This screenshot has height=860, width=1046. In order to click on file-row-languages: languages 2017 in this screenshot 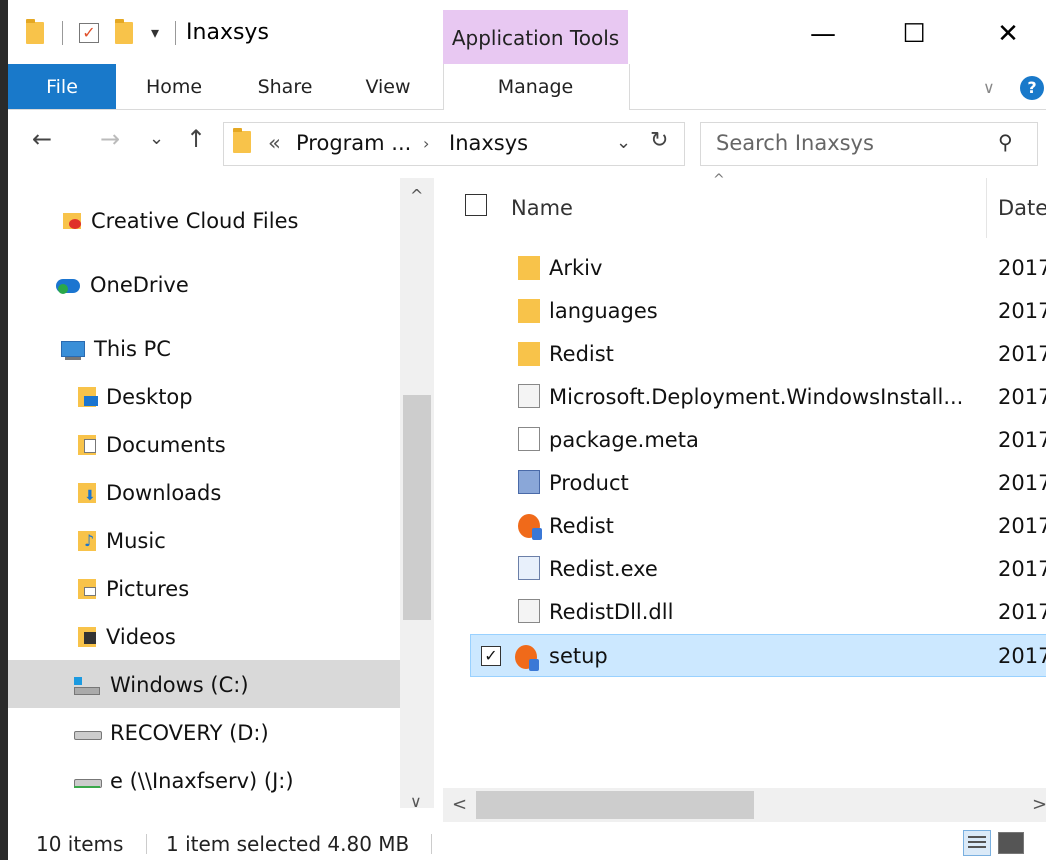, I will do `click(758, 310)`.